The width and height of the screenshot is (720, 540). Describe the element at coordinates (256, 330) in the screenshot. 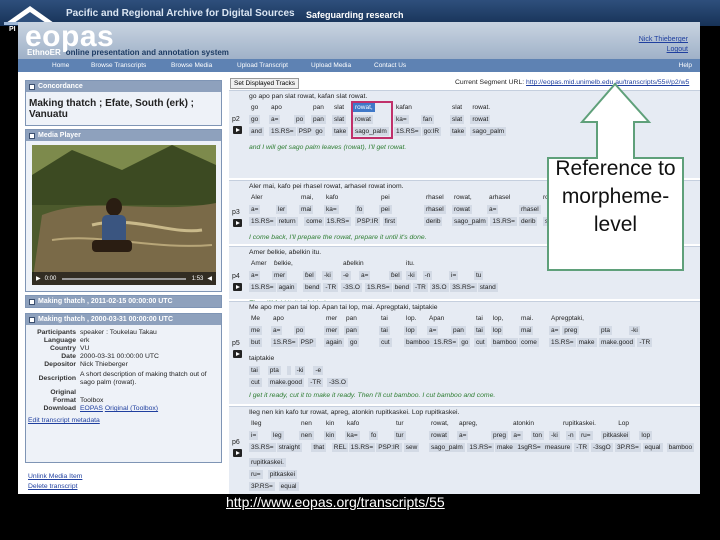

I see `morpheme-cell: me` at that location.